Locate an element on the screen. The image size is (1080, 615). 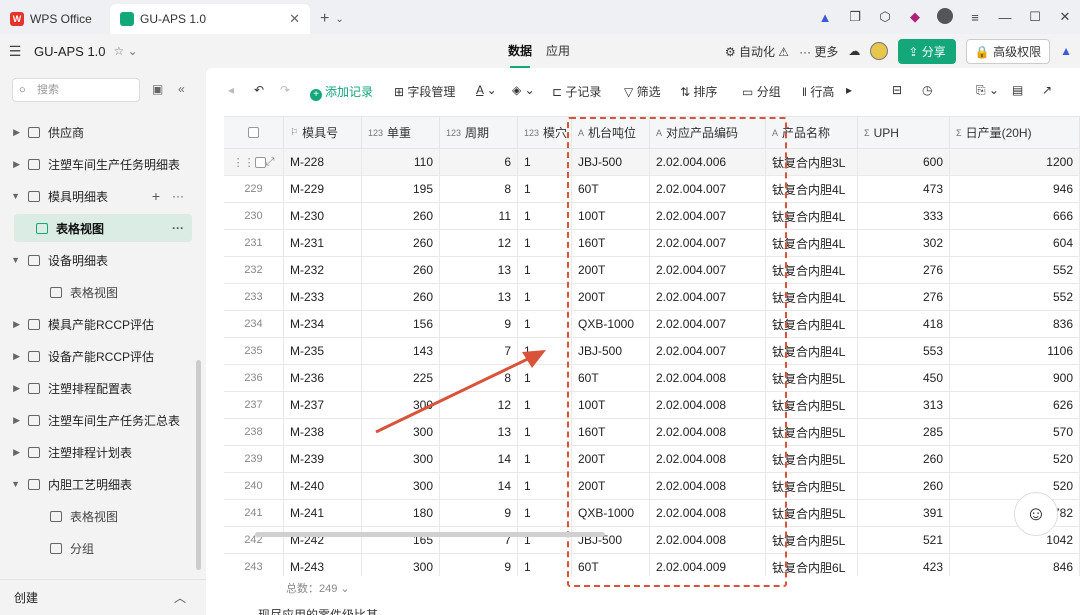
row-index: 238 is located at coordinates (254, 432).